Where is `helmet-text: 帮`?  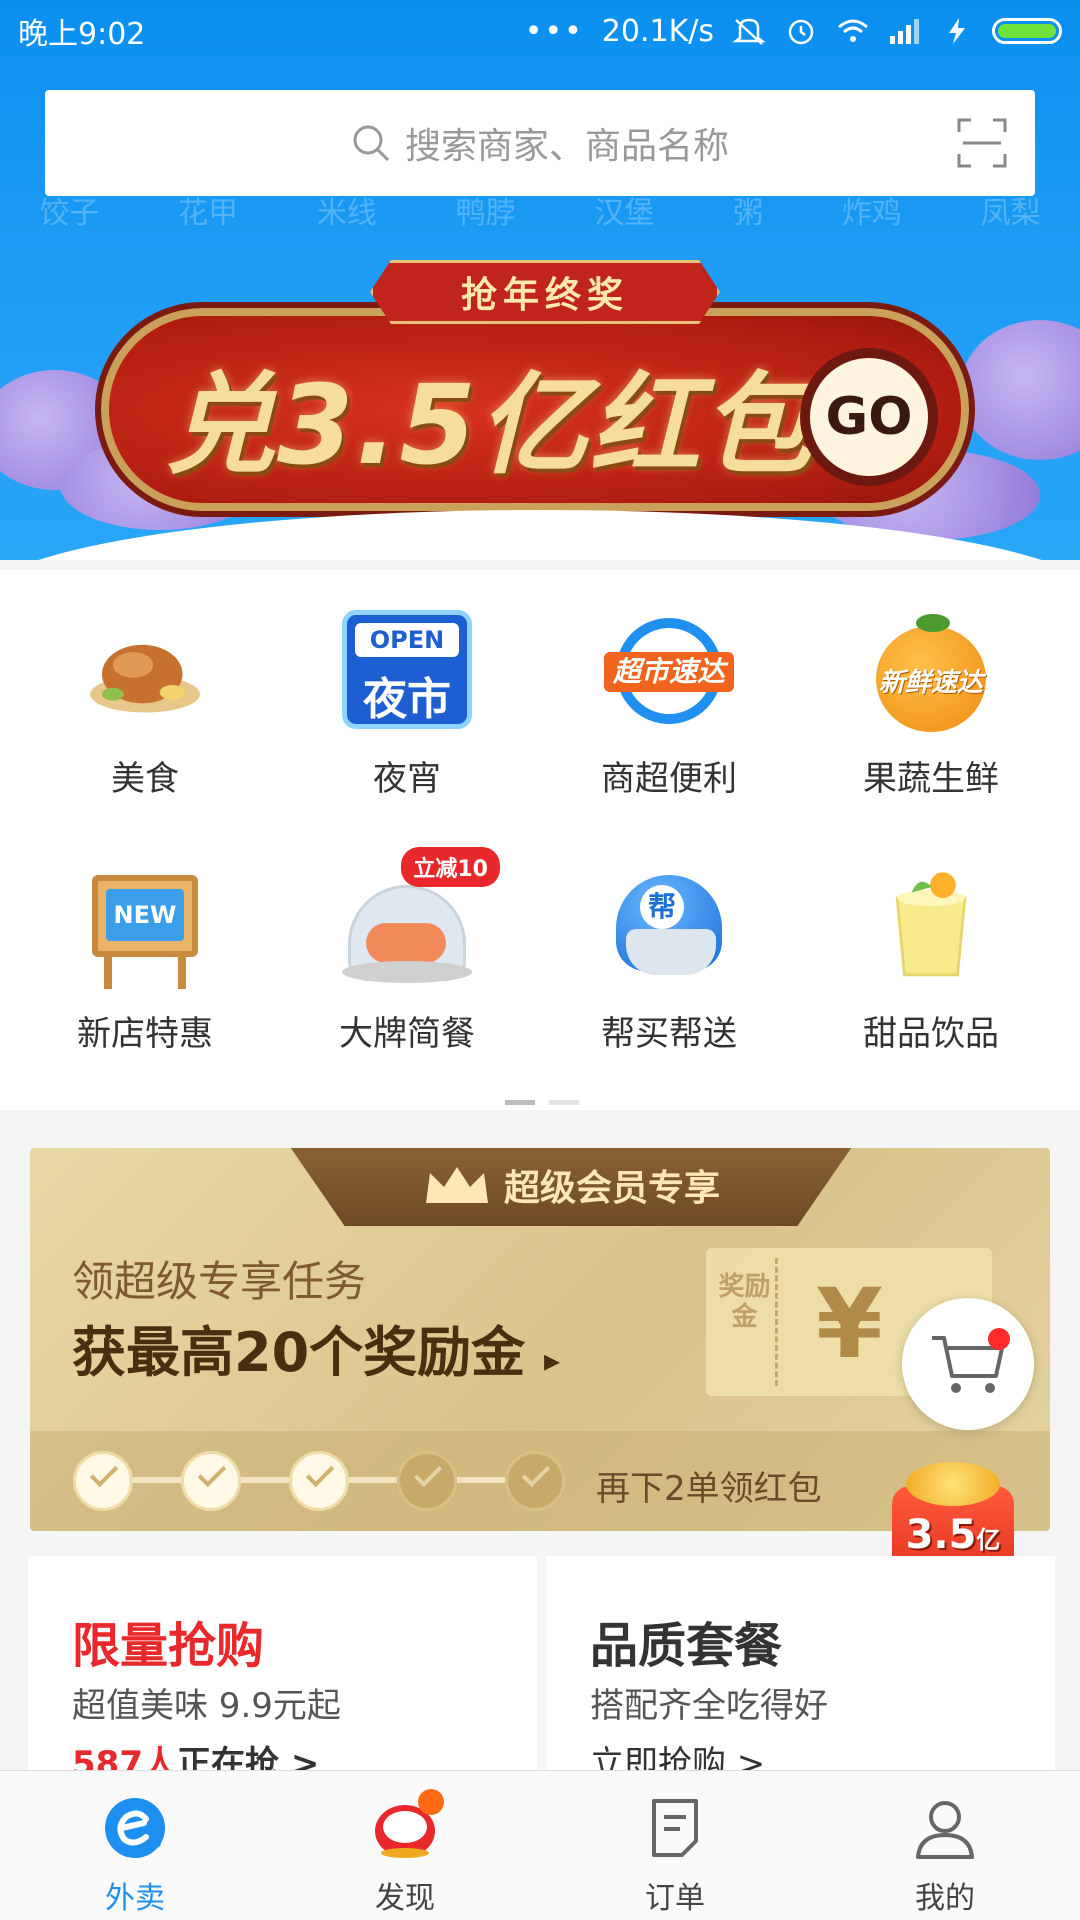
helmet-text: 帮 is located at coordinates (662, 907).